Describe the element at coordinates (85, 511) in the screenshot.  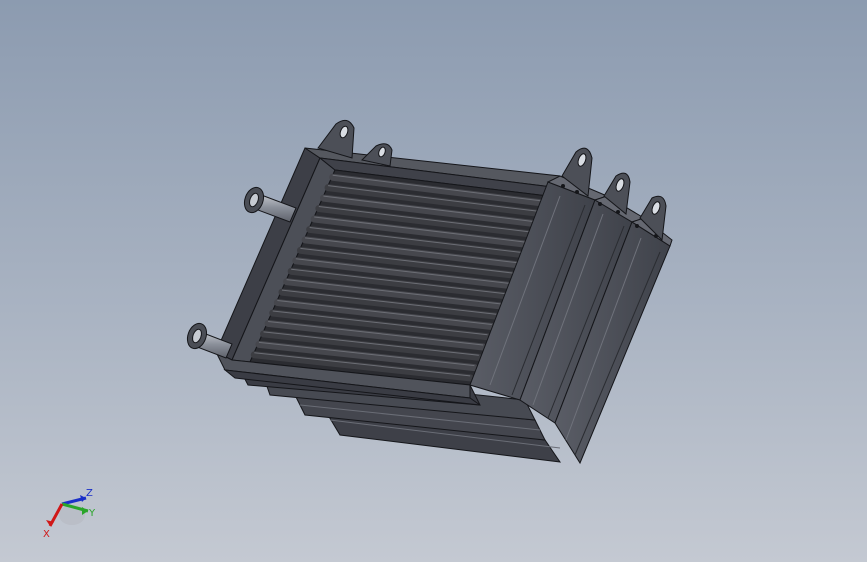
I see `y-axis-arrow-icon` at that location.